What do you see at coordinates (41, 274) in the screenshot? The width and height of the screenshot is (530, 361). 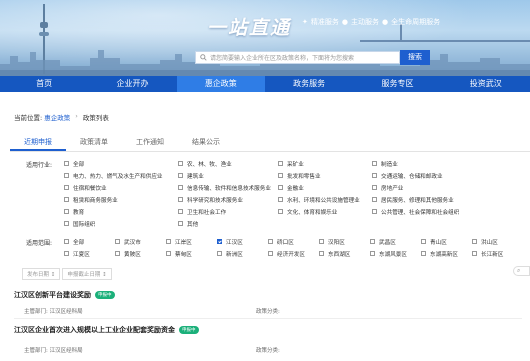 I see `sort-publish-date-button: 发布日期 ↕` at bounding box center [41, 274].